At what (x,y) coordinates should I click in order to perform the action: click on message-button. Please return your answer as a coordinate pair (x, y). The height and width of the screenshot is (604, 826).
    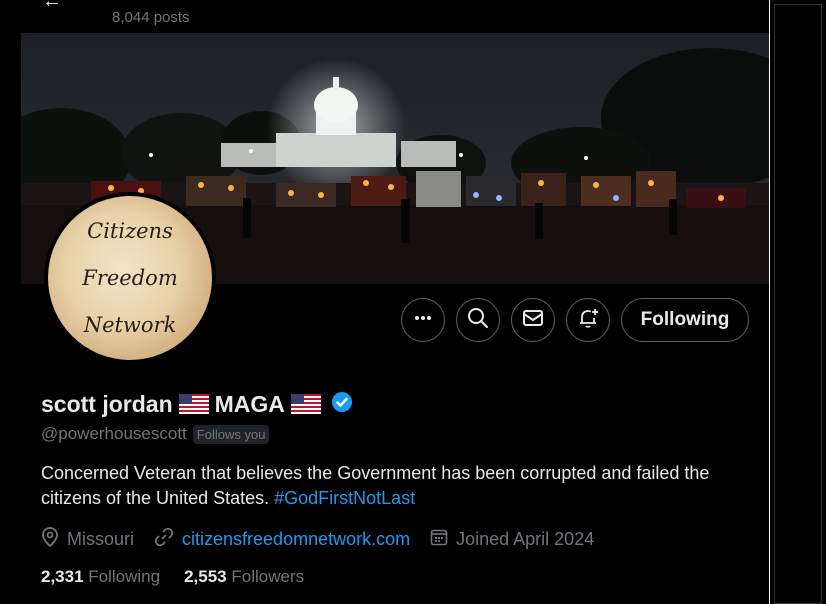
    Looking at the image, I should click on (533, 320).